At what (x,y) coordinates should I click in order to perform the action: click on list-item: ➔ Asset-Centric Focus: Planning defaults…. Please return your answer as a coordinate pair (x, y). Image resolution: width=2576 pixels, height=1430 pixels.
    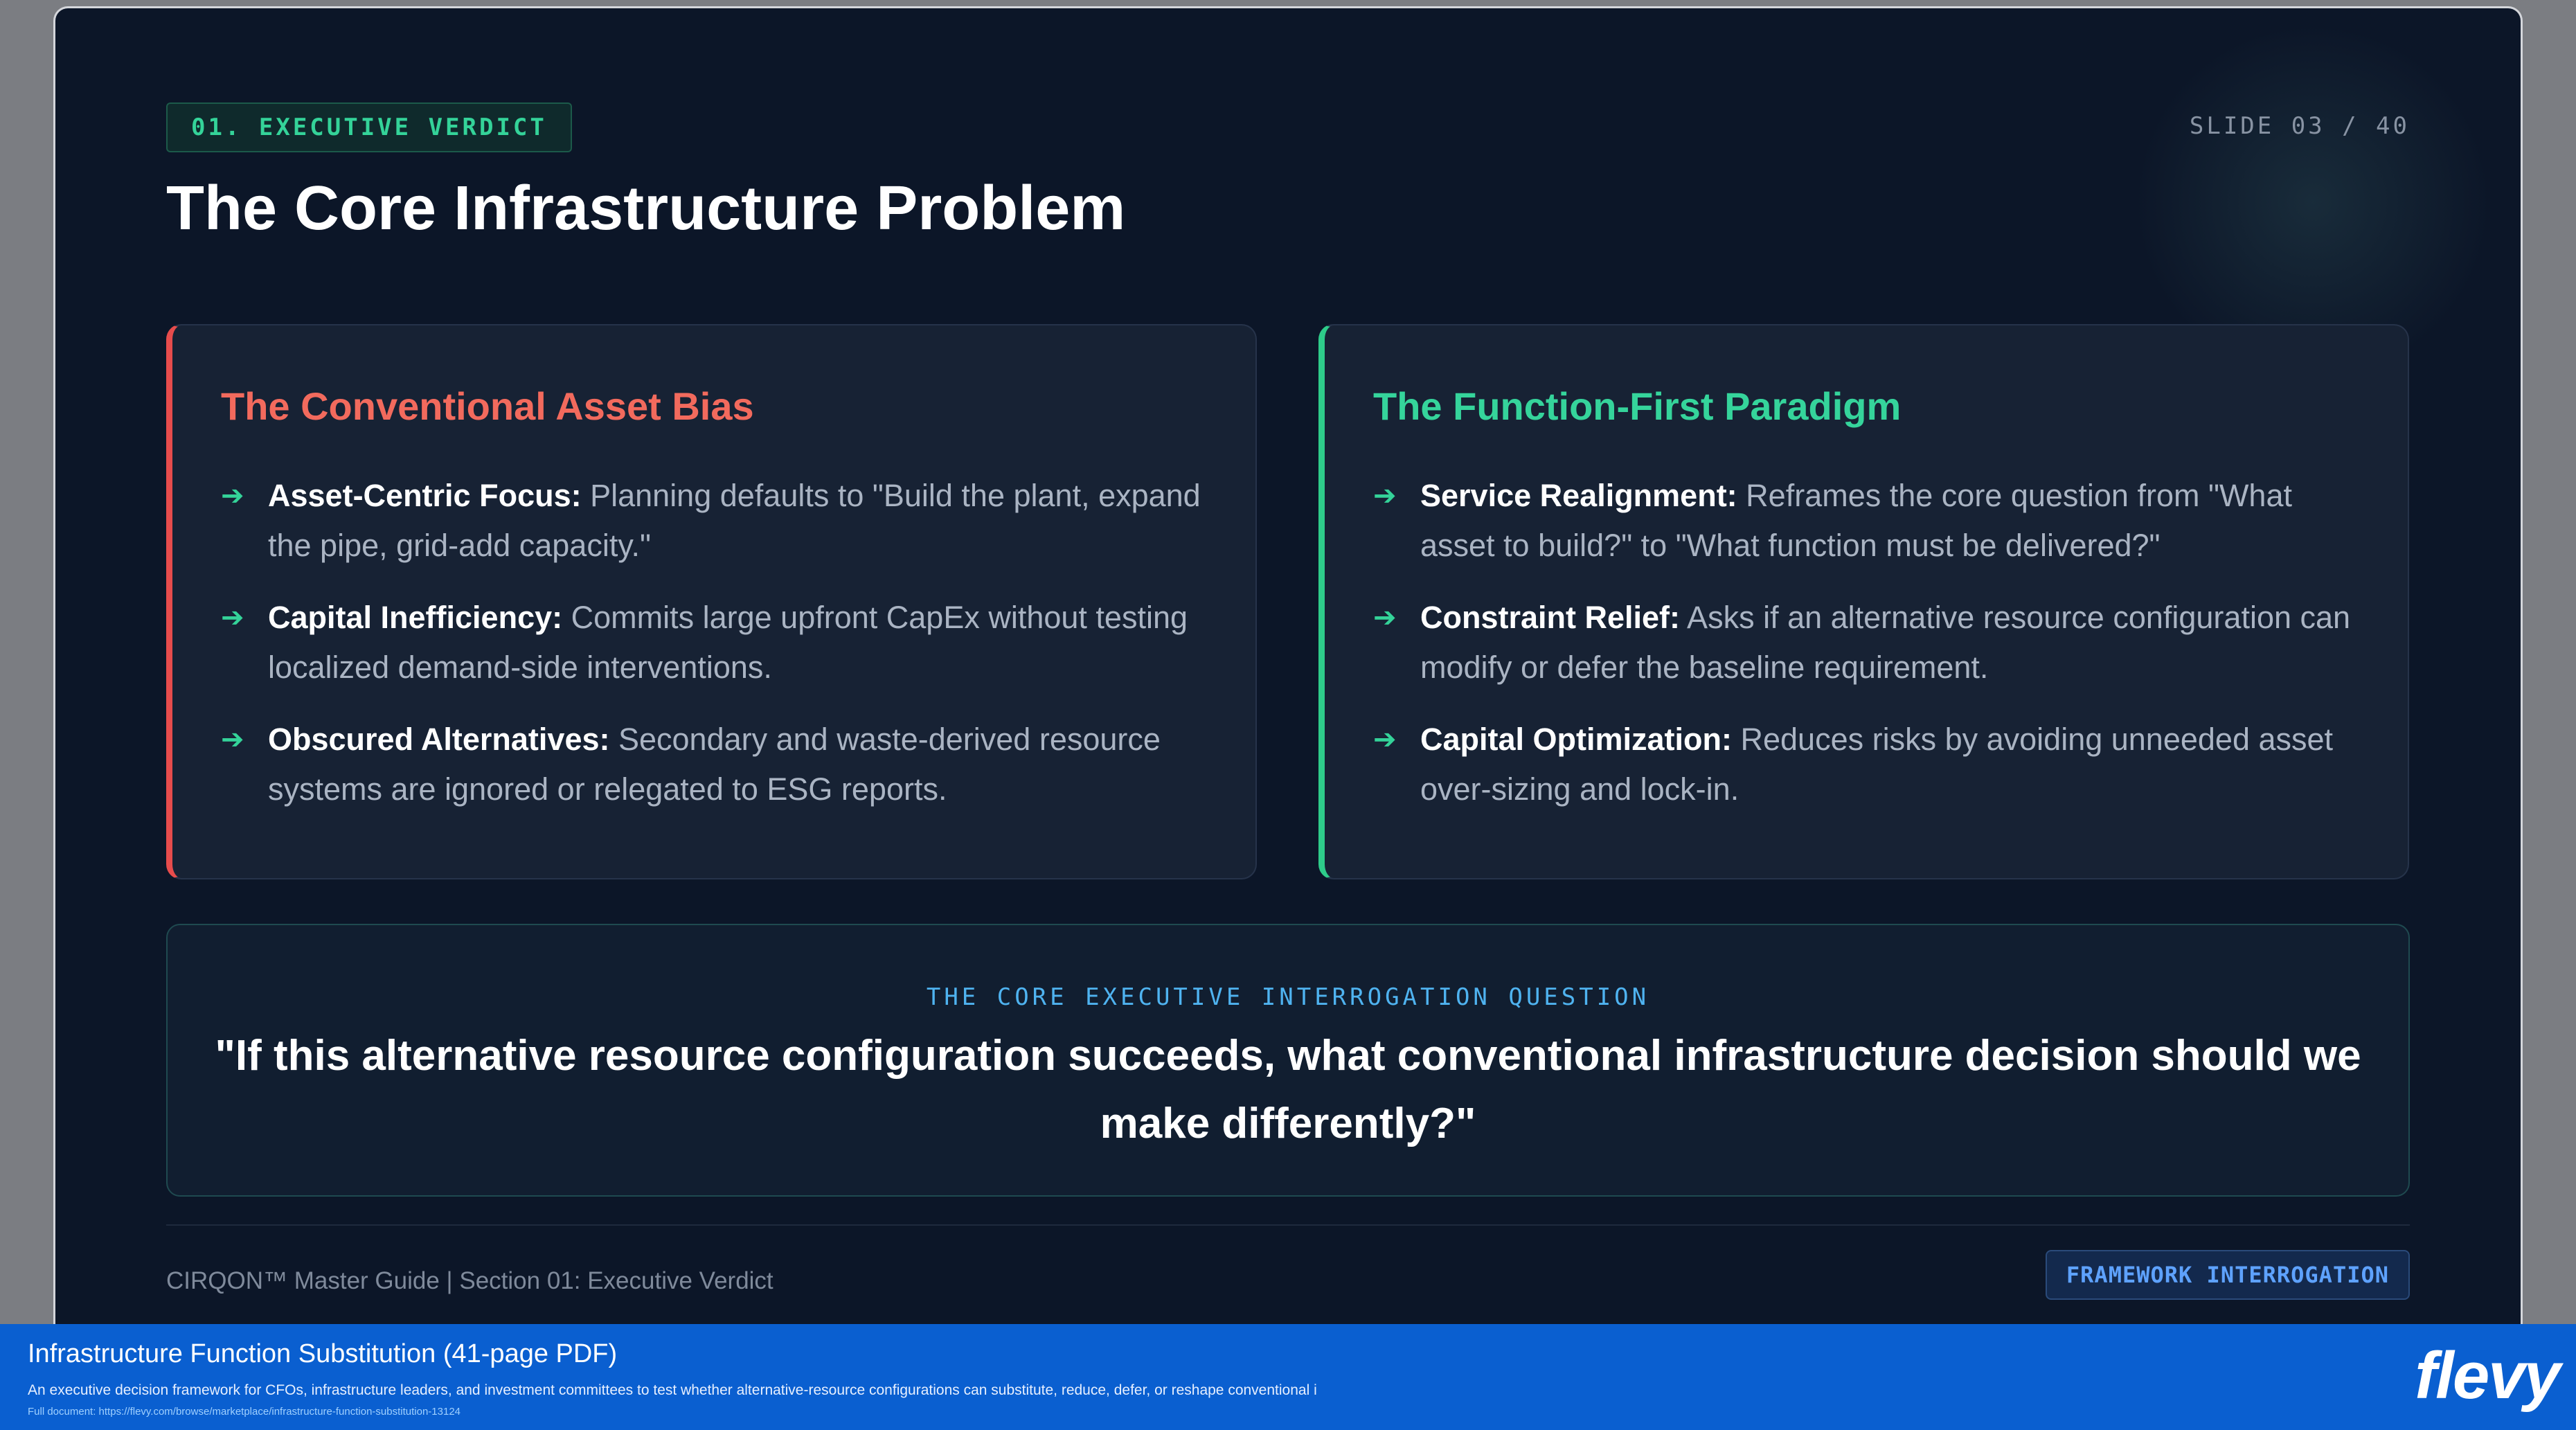
    Looking at the image, I should click on (712, 521).